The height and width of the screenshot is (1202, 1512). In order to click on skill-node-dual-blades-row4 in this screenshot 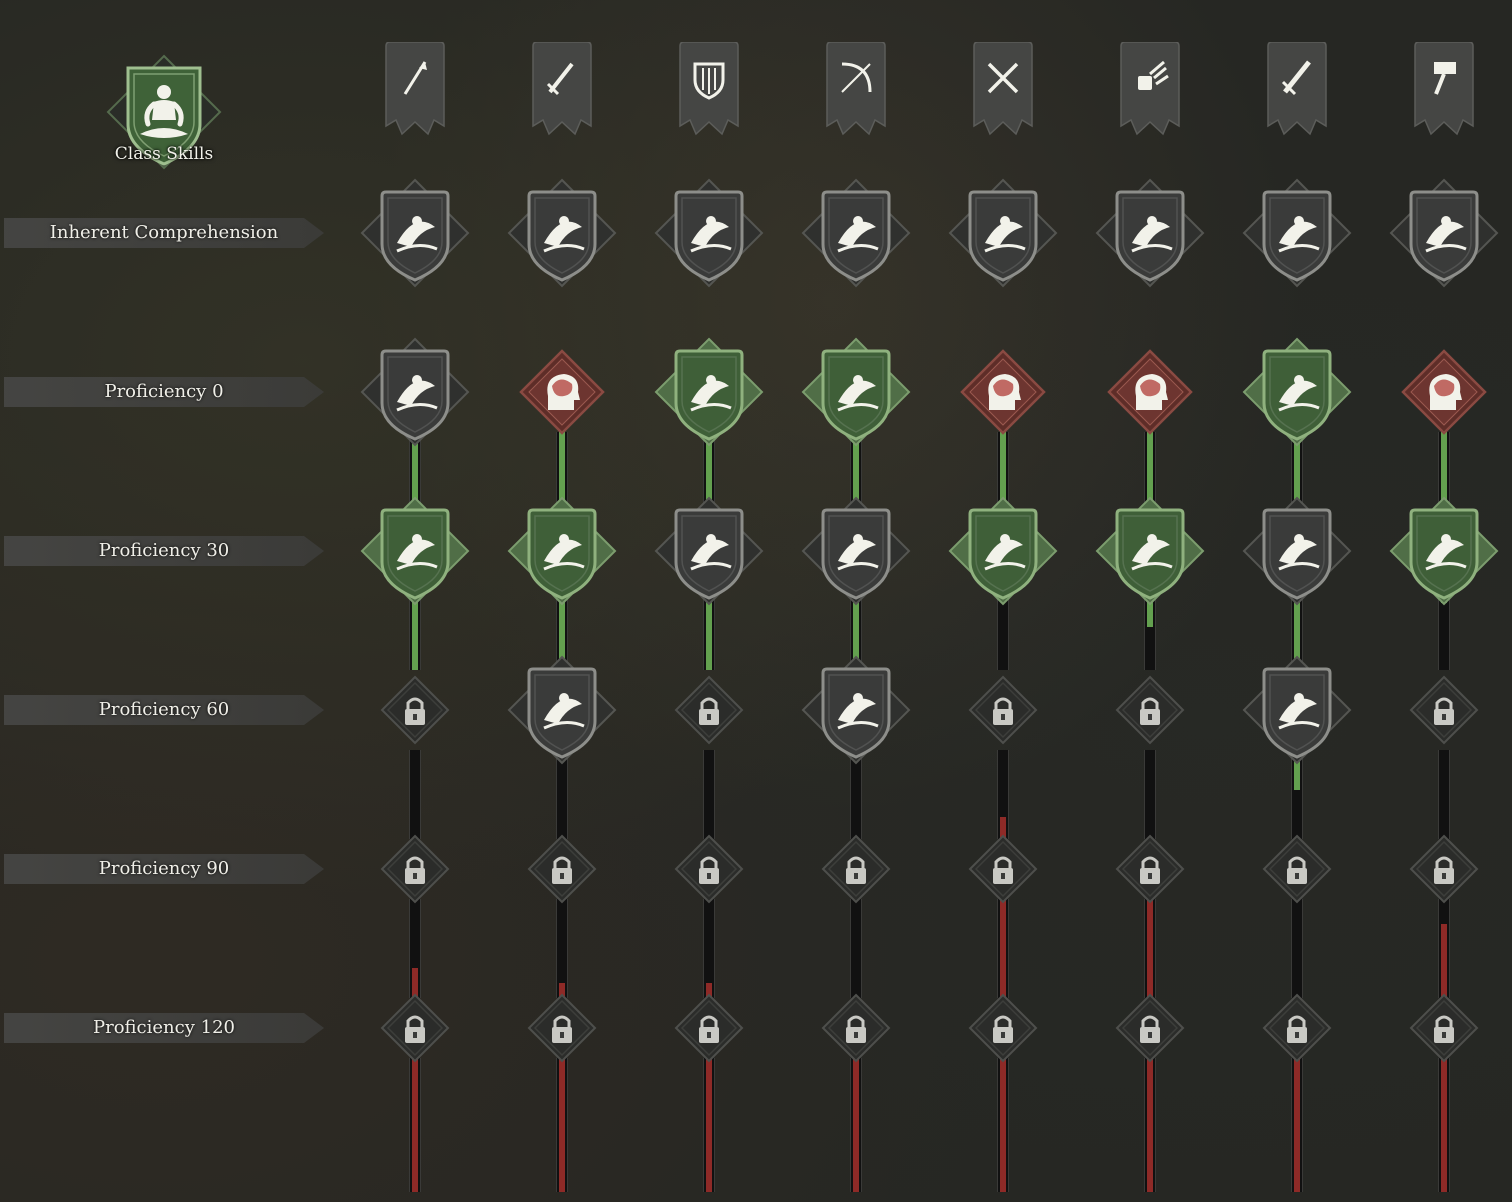, I will do `click(1003, 869)`.